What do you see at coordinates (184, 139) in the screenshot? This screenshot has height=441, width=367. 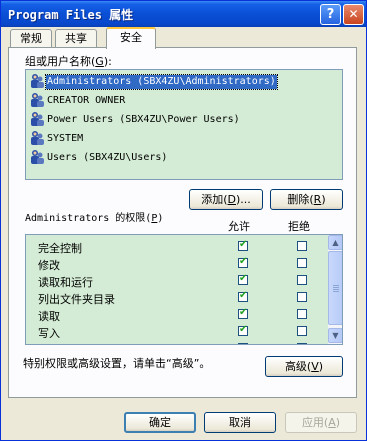 I see `list-item: SYSTEM` at bounding box center [184, 139].